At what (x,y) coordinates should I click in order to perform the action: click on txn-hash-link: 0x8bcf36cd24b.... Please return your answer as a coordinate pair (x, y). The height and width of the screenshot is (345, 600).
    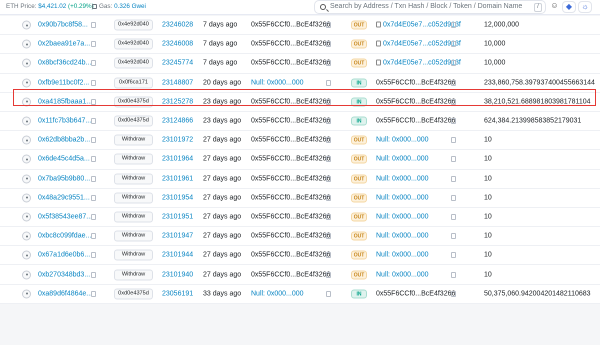
    Looking at the image, I should click on (64, 63).